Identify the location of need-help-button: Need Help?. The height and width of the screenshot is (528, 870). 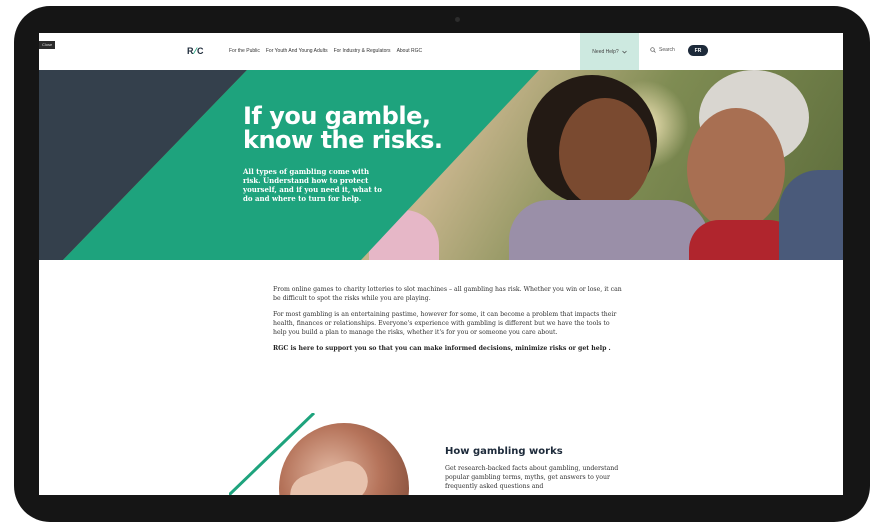
(609, 51).